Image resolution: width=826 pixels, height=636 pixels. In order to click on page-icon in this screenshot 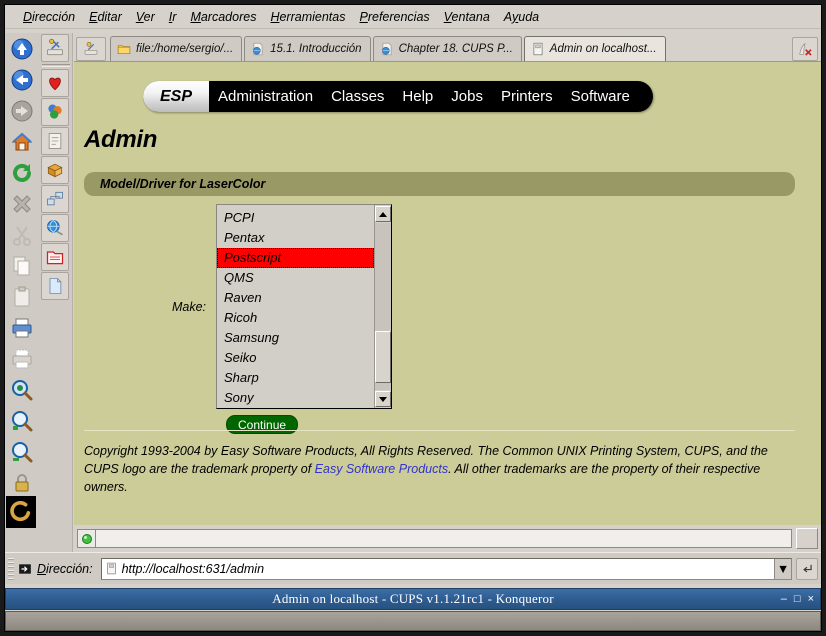, I will do `click(111, 568)`.